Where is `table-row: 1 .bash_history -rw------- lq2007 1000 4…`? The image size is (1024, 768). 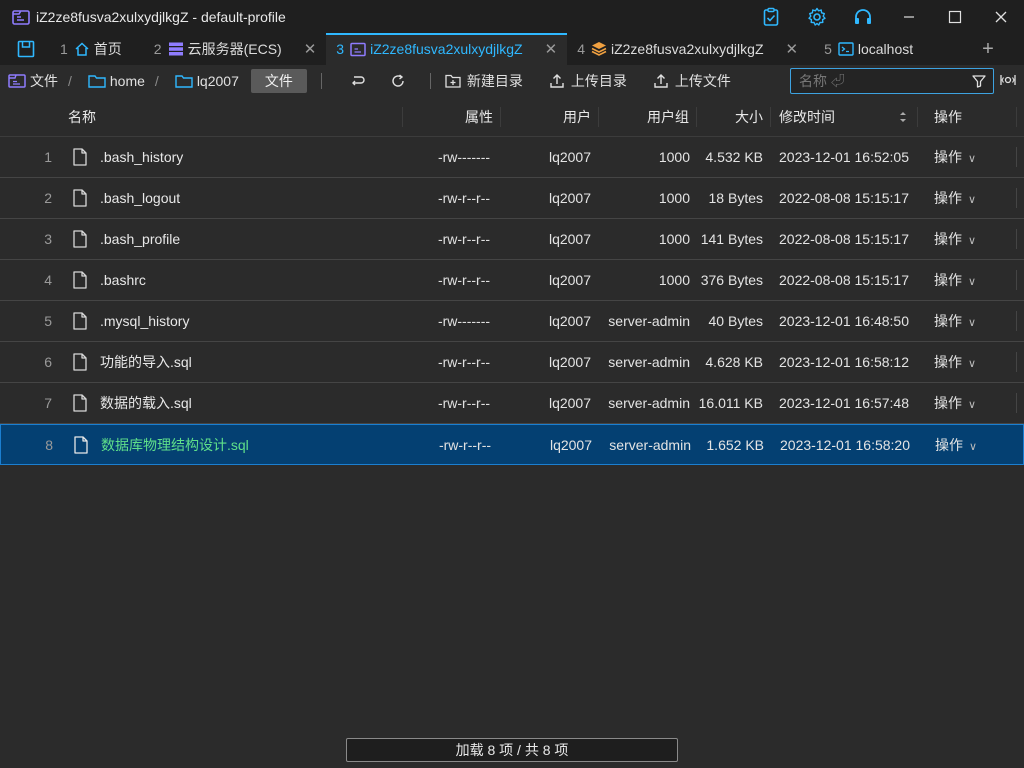 table-row: 1 .bash_history -rw------- lq2007 1000 4… is located at coordinates (512, 157).